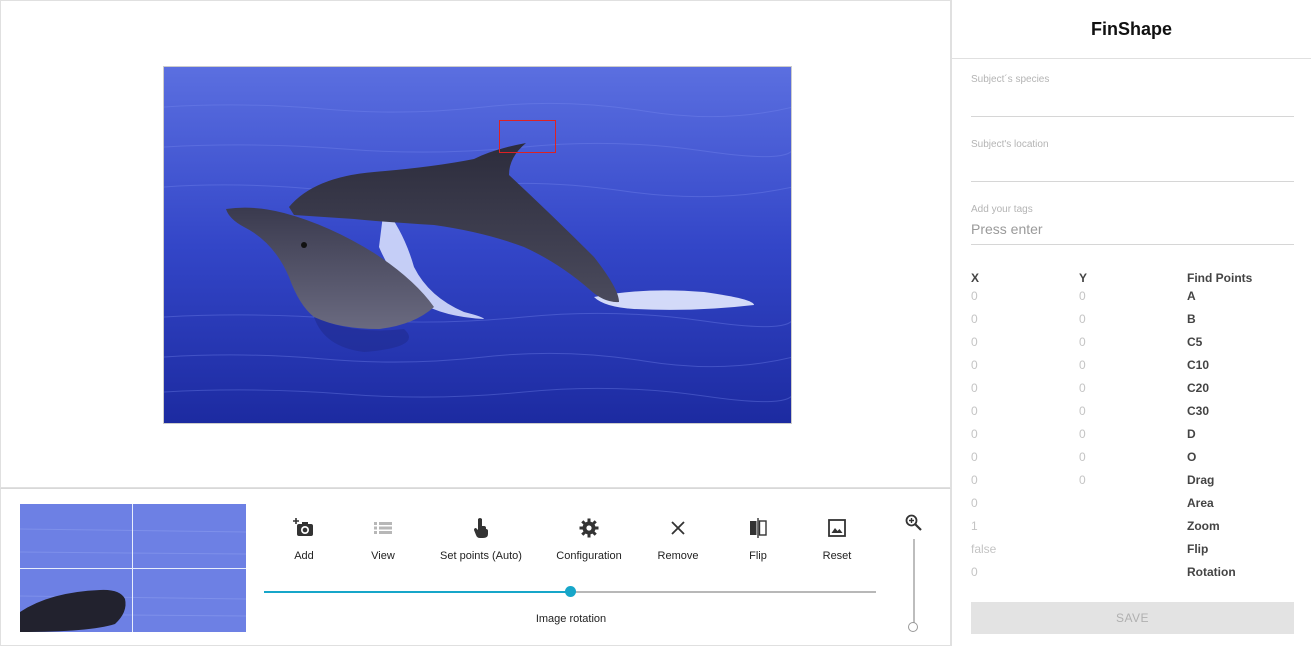  What do you see at coordinates (914, 581) in the screenshot?
I see `zoom-slider` at bounding box center [914, 581].